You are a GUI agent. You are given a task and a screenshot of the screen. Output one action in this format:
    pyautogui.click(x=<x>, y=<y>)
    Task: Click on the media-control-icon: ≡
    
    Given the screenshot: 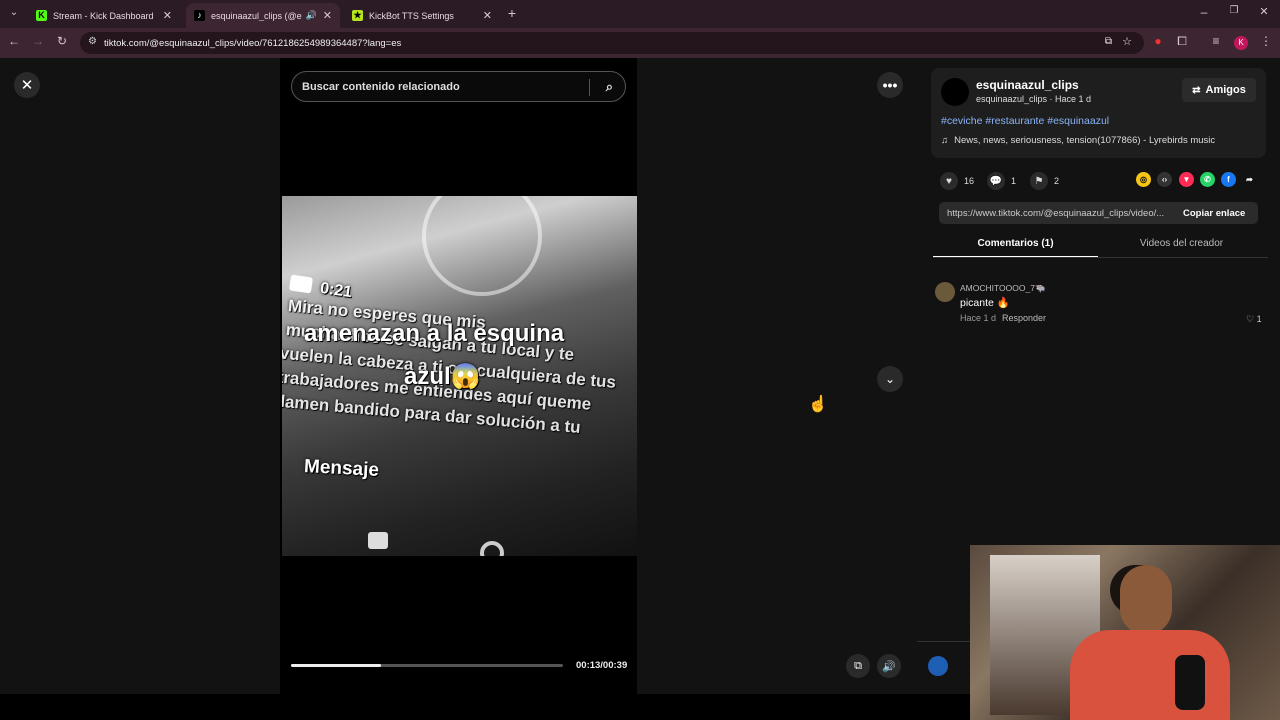 What is the action you would take?
    pyautogui.click(x=1216, y=41)
    